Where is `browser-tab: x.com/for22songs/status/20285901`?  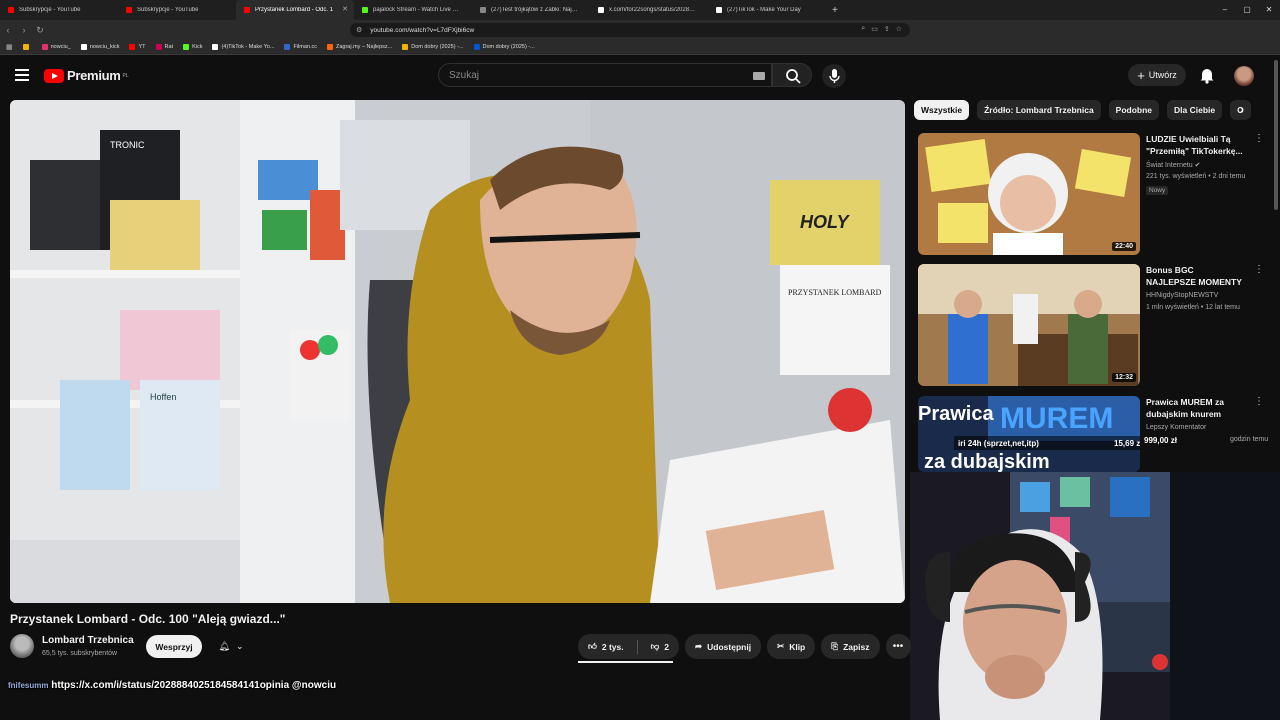 browser-tab: x.com/for22songs/status/20285901 is located at coordinates (649, 10).